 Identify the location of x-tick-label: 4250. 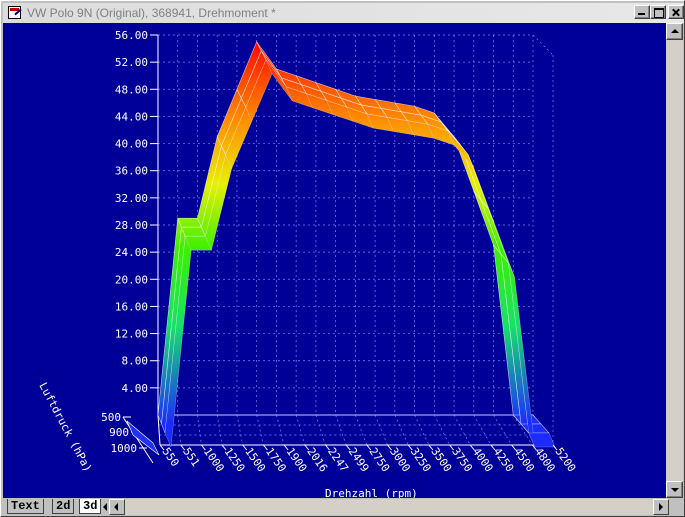
(503, 459).